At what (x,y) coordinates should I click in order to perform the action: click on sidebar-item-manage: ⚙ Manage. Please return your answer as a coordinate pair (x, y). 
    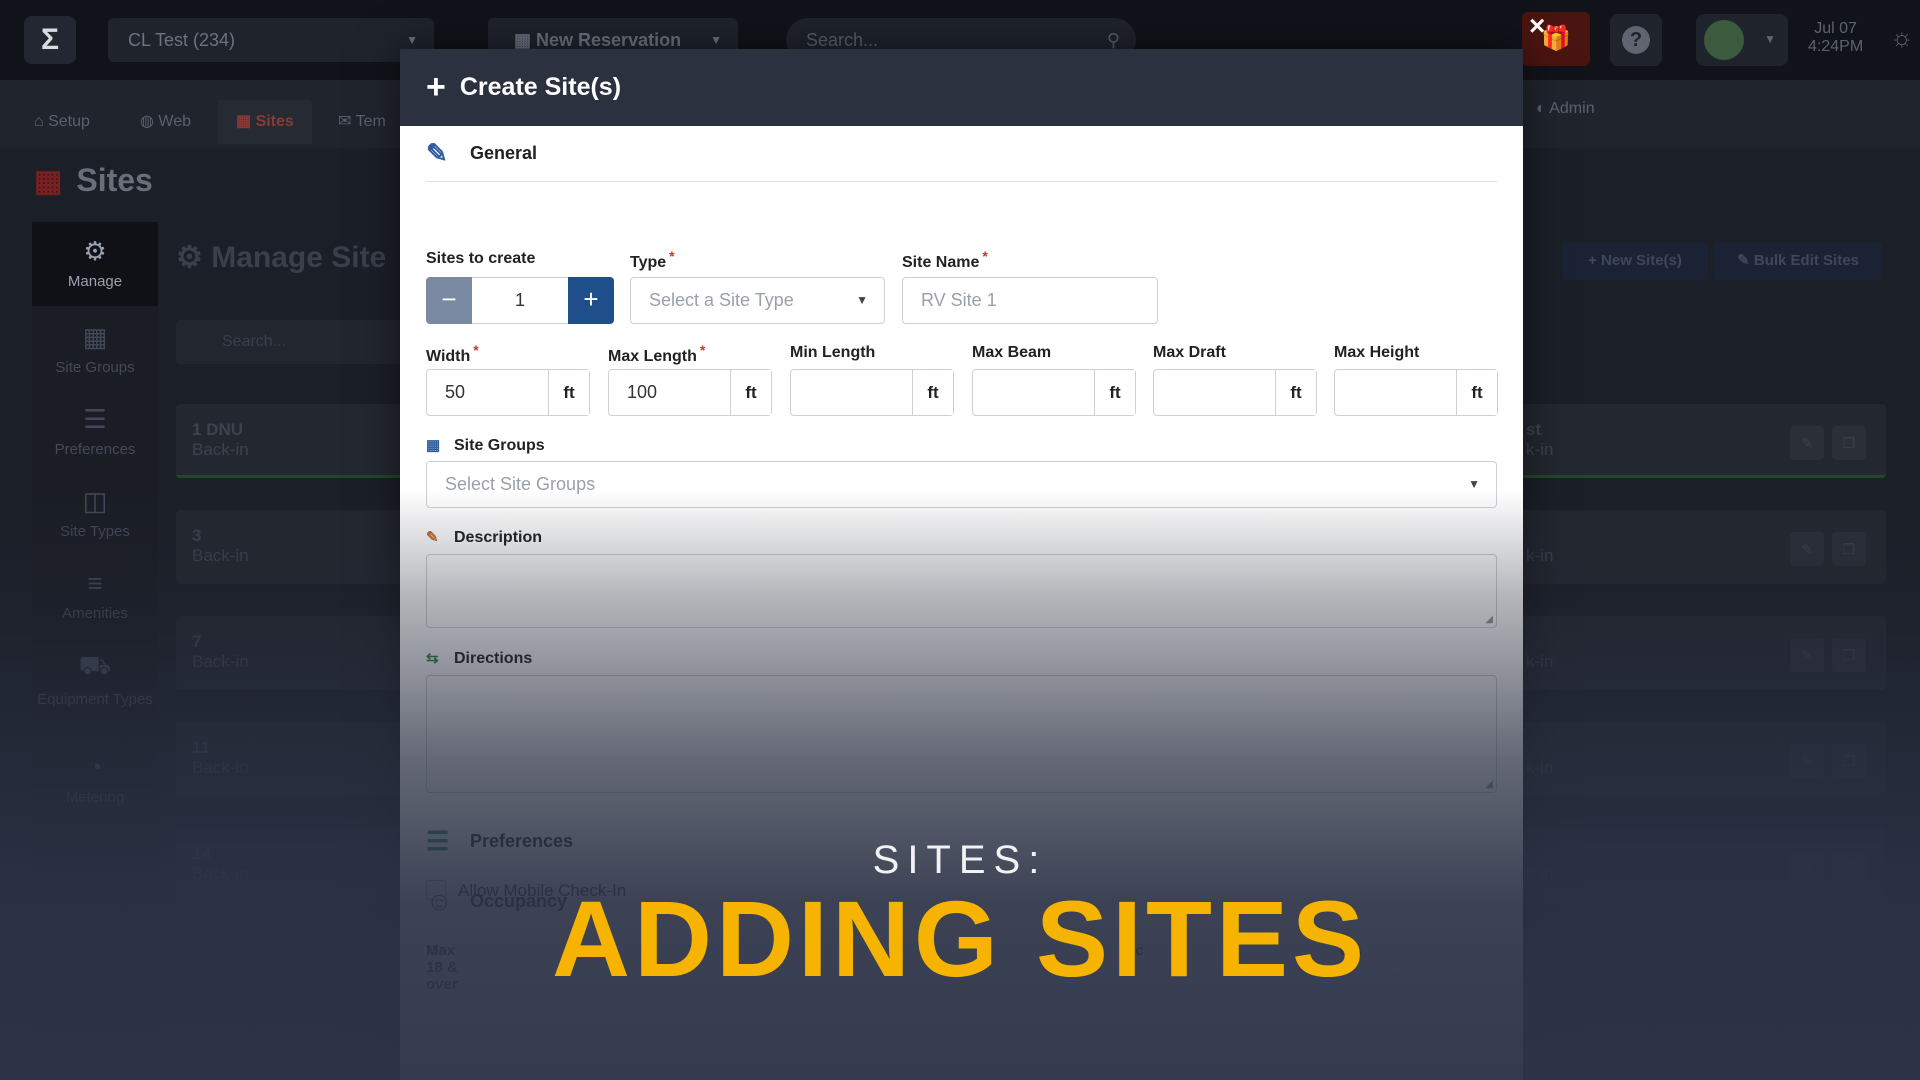
    Looking at the image, I should click on (95, 264).